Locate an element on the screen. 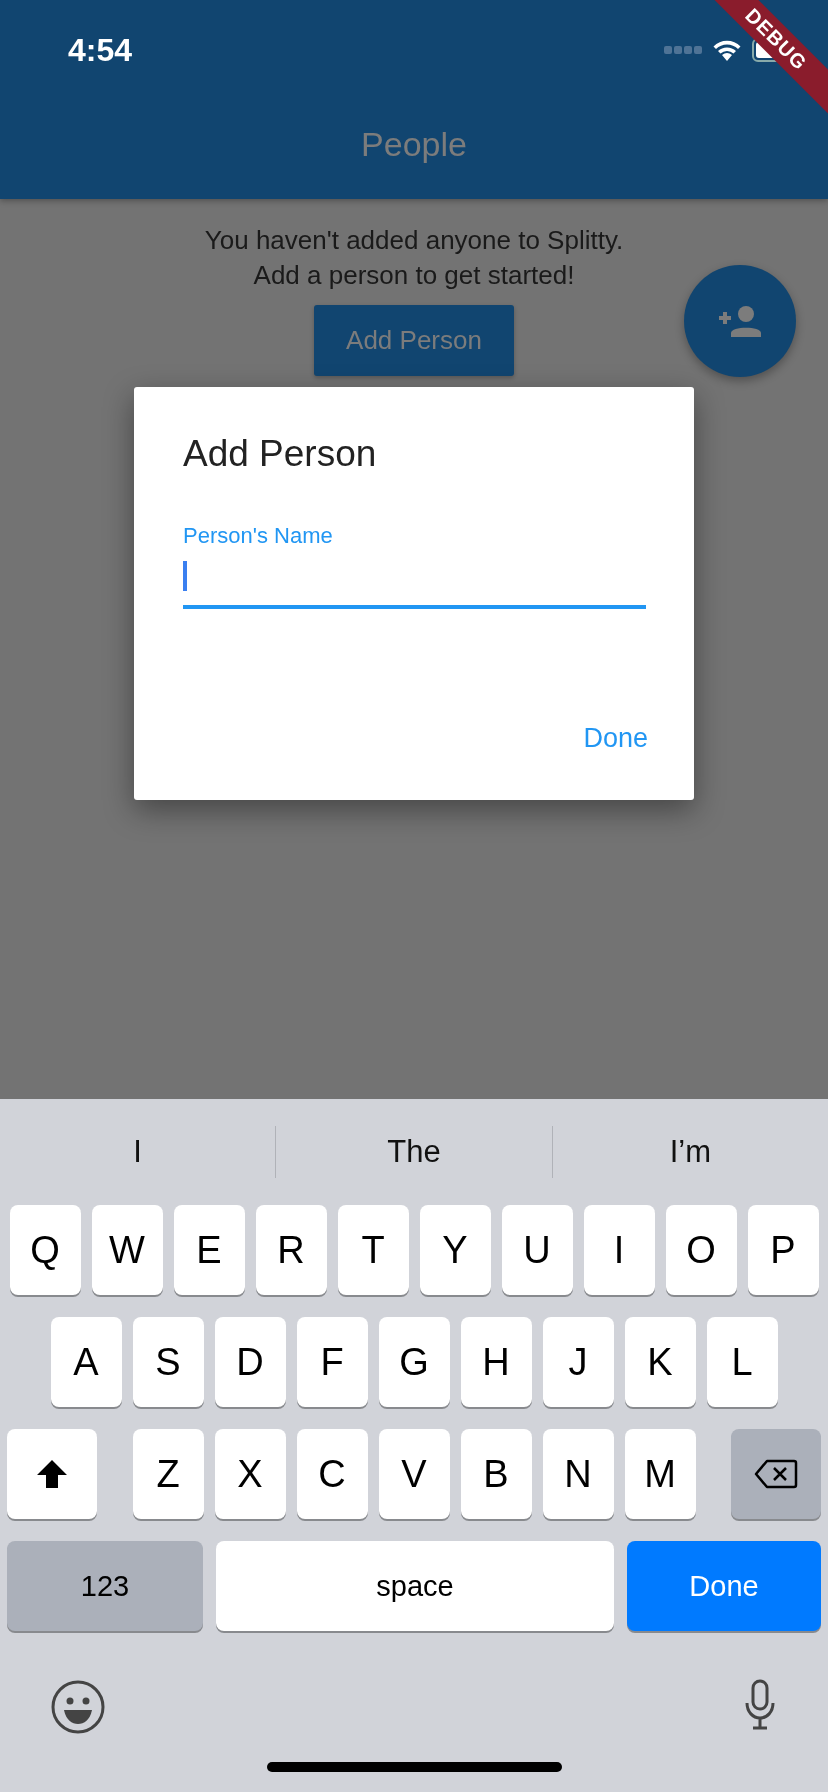 The height and width of the screenshot is (1792, 828). suggestion: I’m is located at coordinates (689, 1152).